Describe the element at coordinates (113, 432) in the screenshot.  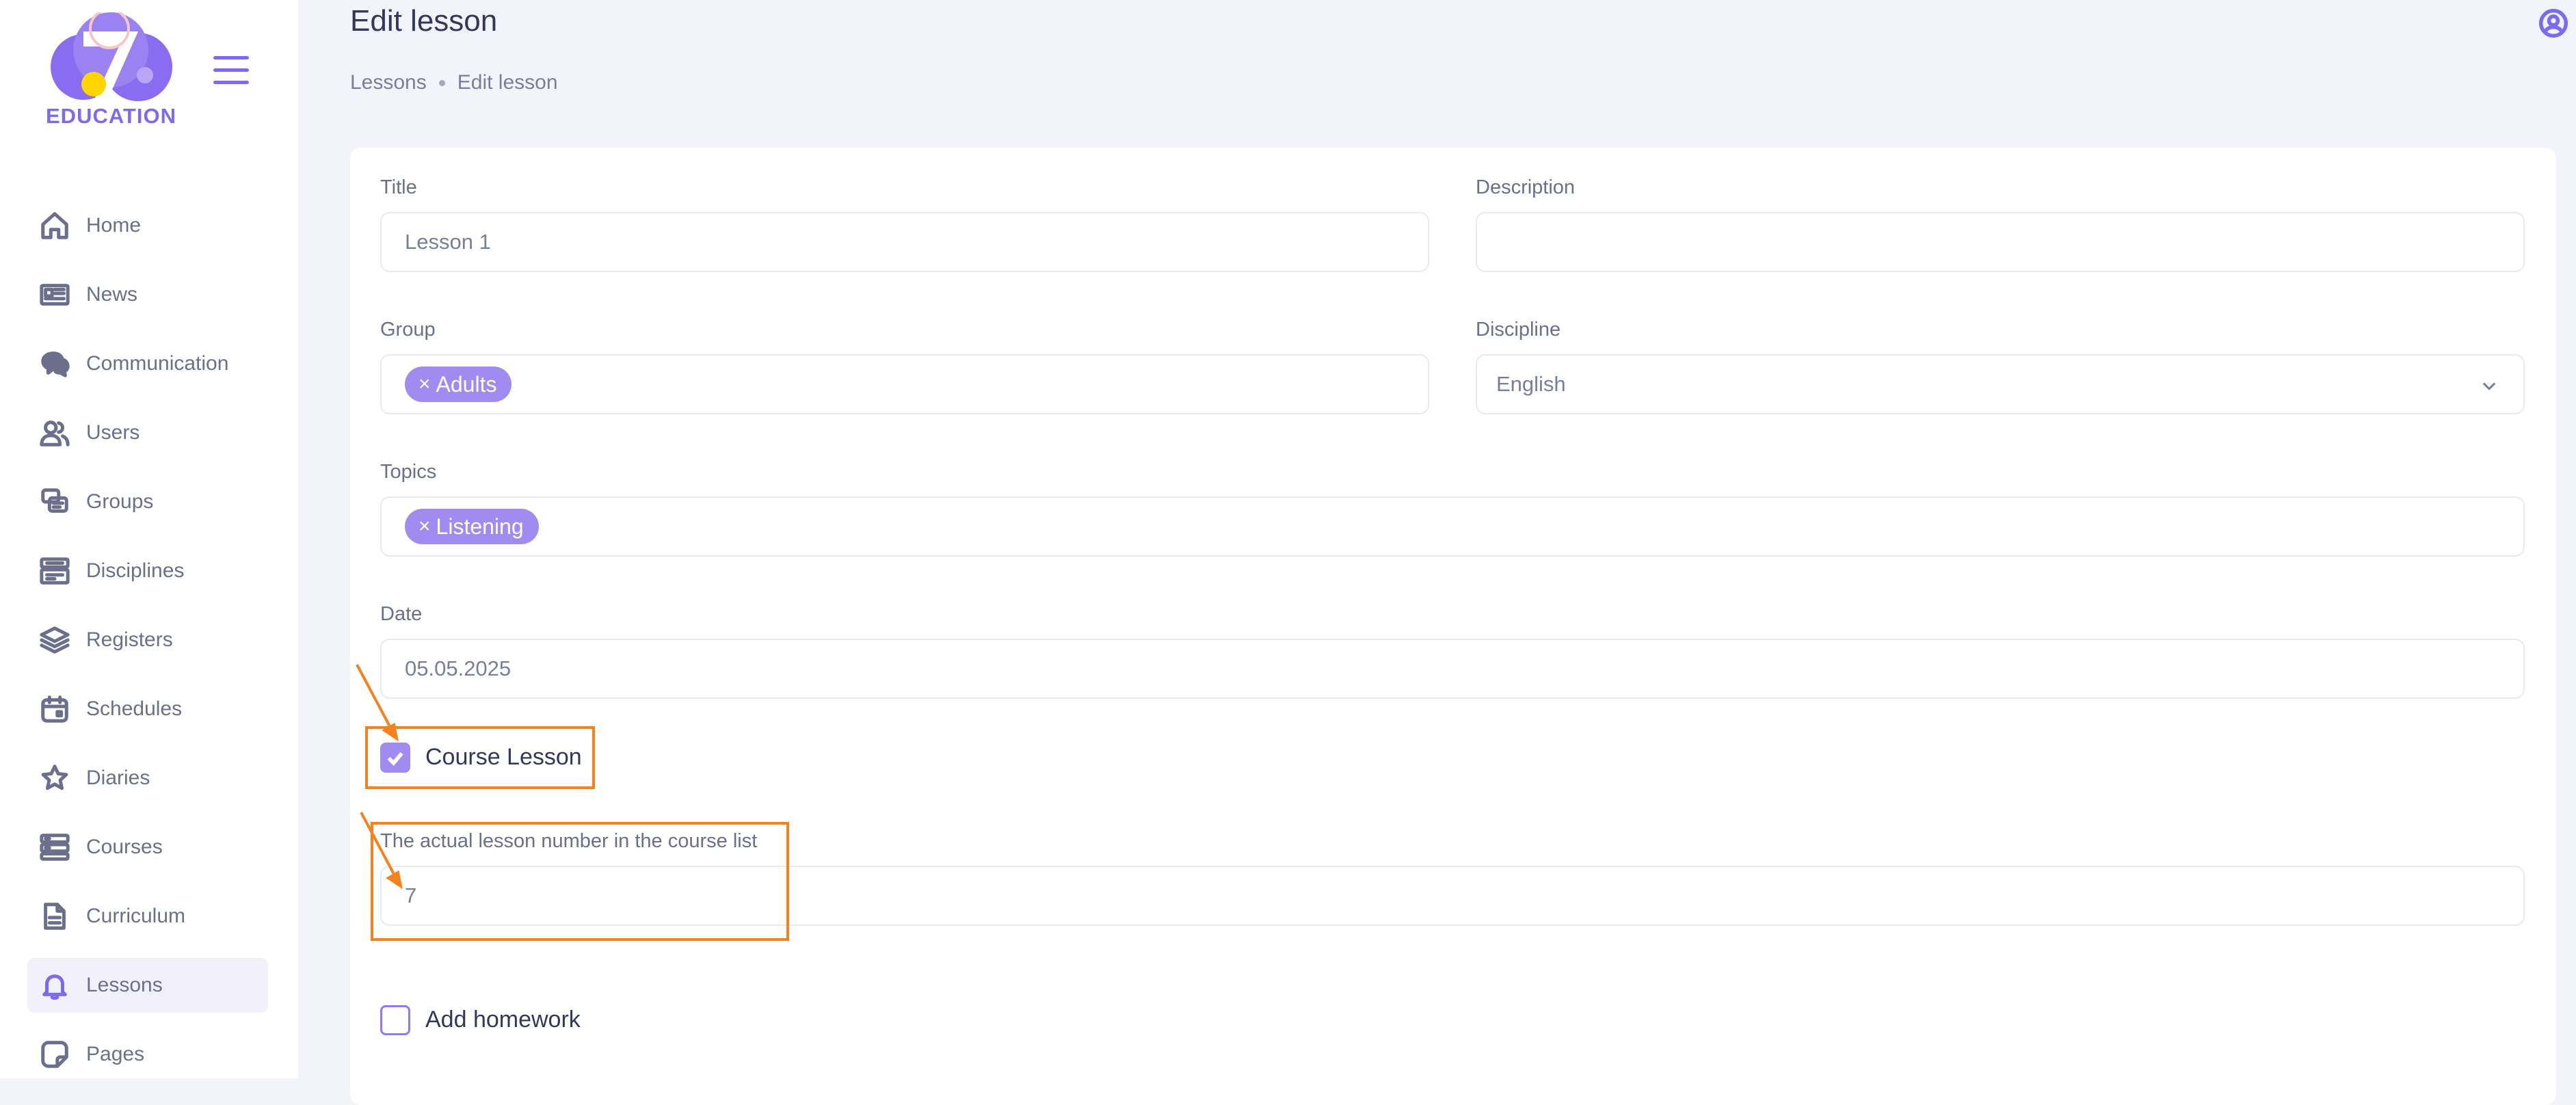
I see `sidebar-item-label: Users` at that location.